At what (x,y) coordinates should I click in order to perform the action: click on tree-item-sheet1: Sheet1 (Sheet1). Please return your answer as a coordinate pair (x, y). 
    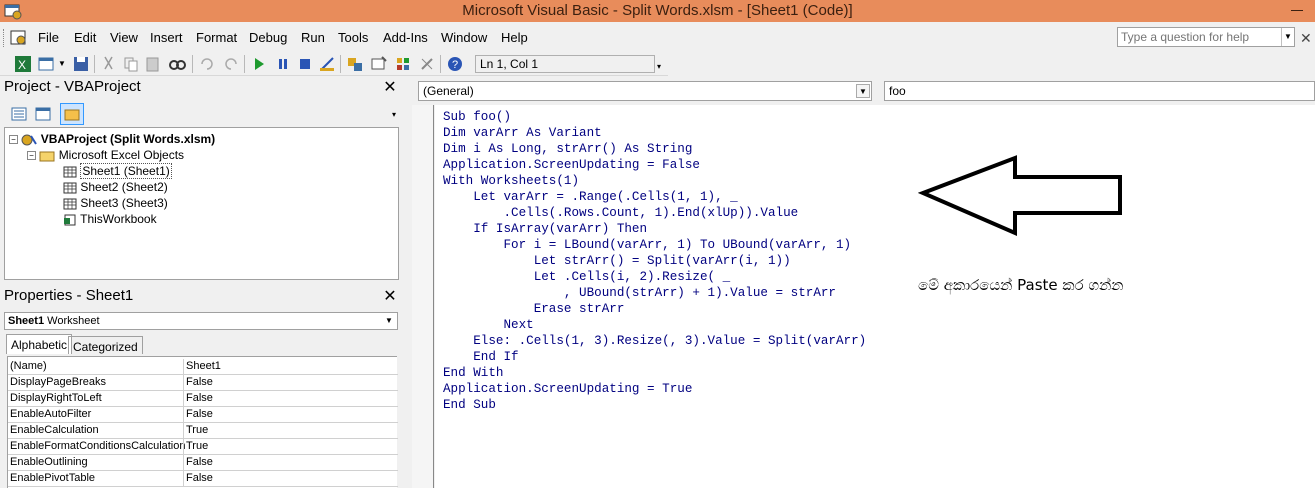
    Looking at the image, I should click on (117, 171).